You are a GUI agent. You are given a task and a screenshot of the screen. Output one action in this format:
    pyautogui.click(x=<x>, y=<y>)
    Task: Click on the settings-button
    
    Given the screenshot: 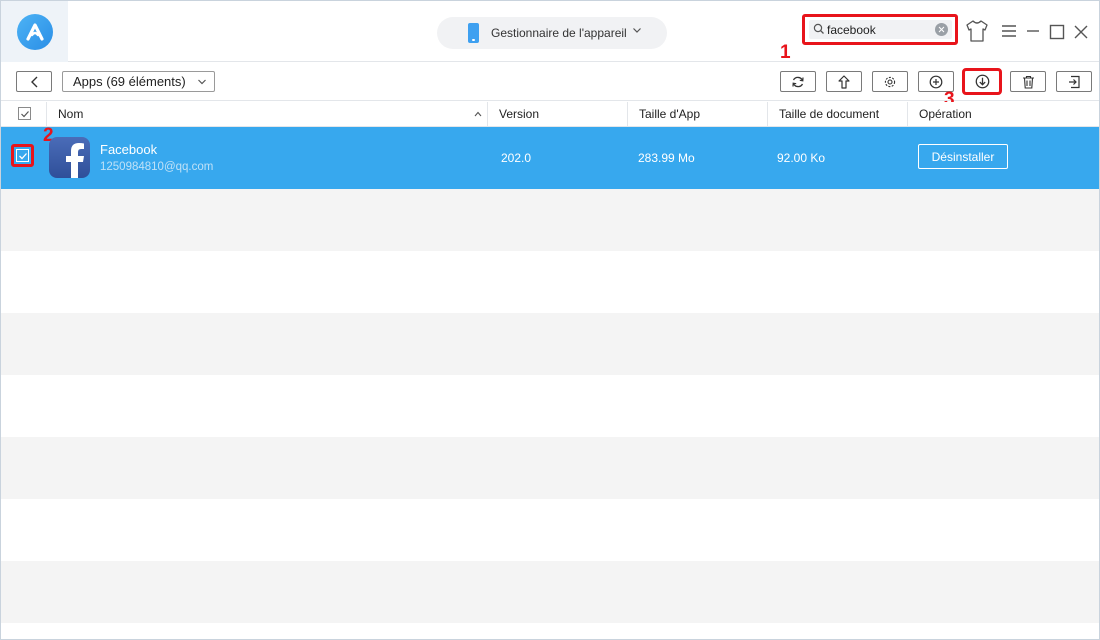 What is the action you would take?
    pyautogui.click(x=890, y=81)
    